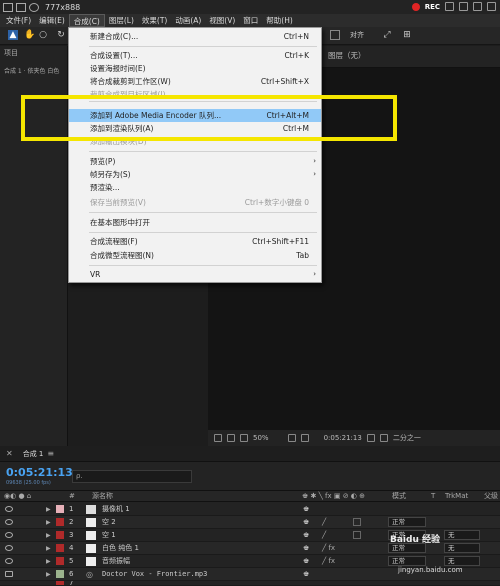  I want to click on audio-speaker-icon, so click(9, 574).